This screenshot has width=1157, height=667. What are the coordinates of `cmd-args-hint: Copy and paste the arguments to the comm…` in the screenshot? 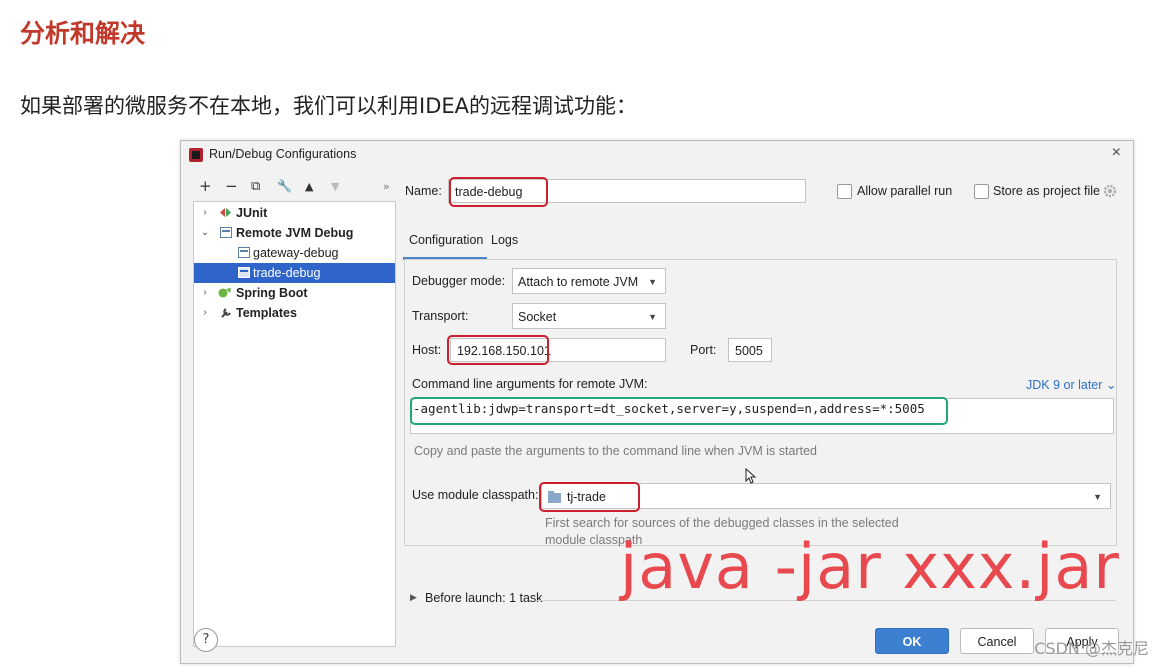 It's located at (615, 451).